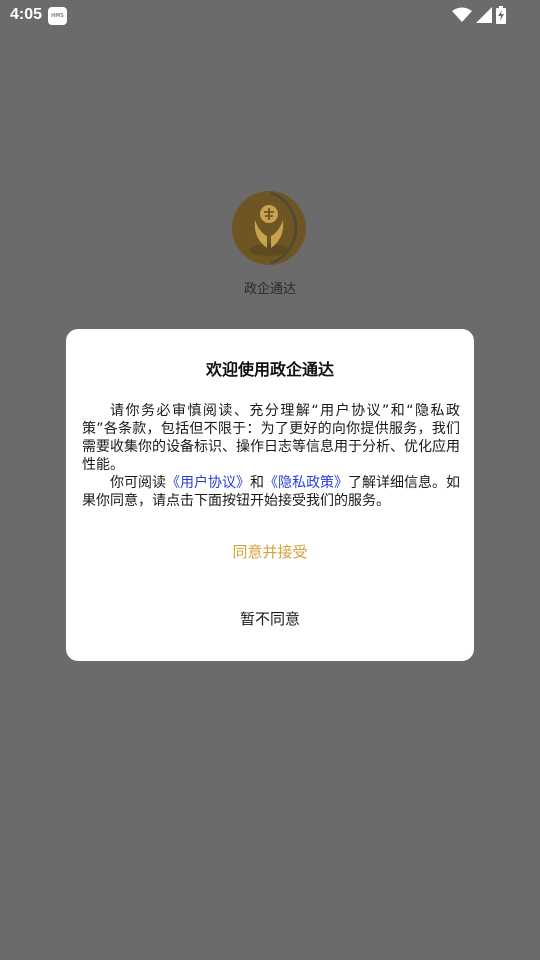 Image resolution: width=540 pixels, height=960 pixels. I want to click on signal-icon, so click(484, 15).